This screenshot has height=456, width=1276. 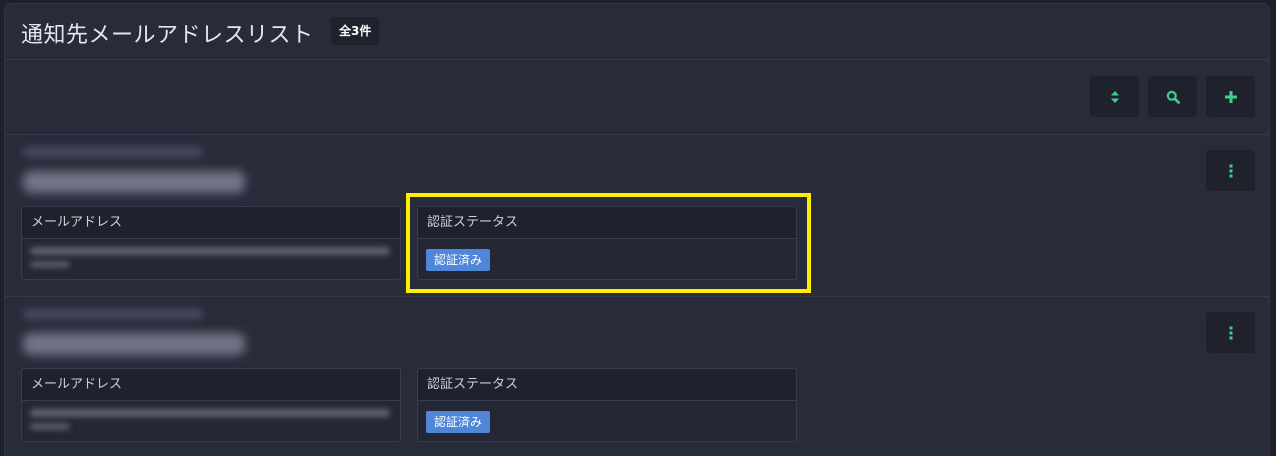 I want to click on search-icon, so click(x=1173, y=97).